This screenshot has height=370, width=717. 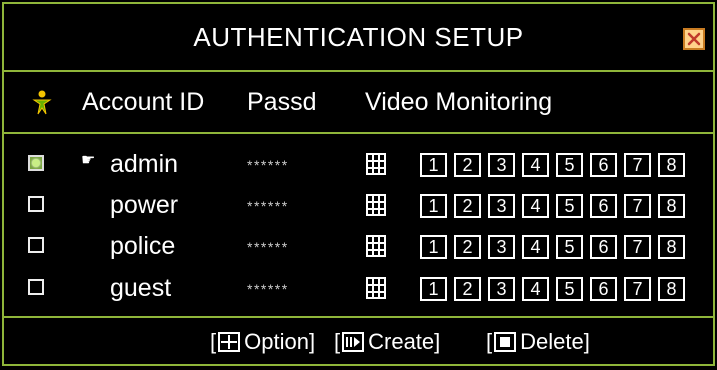 What do you see at coordinates (276, 341) in the screenshot?
I see `option-label: Option` at bounding box center [276, 341].